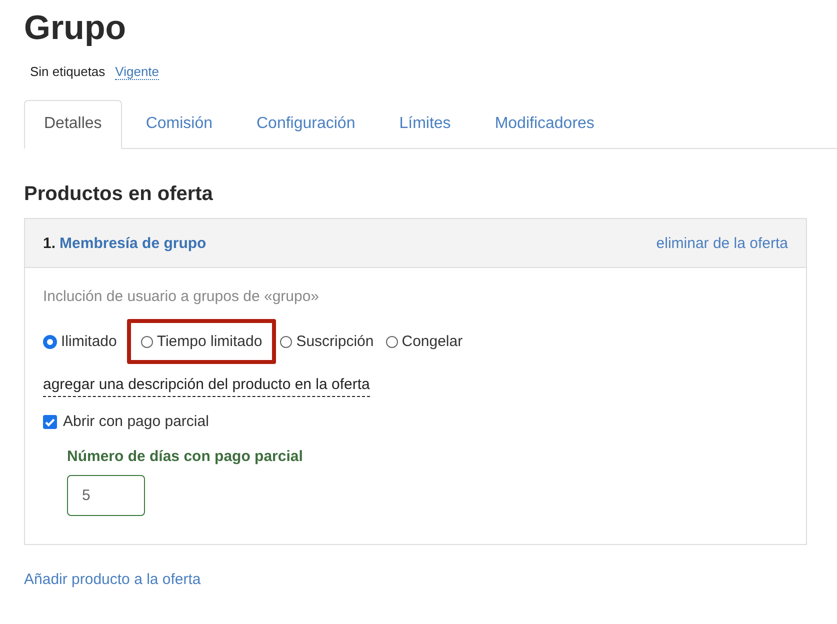 This screenshot has width=837, height=624. Describe the element at coordinates (722, 243) in the screenshot. I see `remove-link: eliminar de la oferta` at that location.